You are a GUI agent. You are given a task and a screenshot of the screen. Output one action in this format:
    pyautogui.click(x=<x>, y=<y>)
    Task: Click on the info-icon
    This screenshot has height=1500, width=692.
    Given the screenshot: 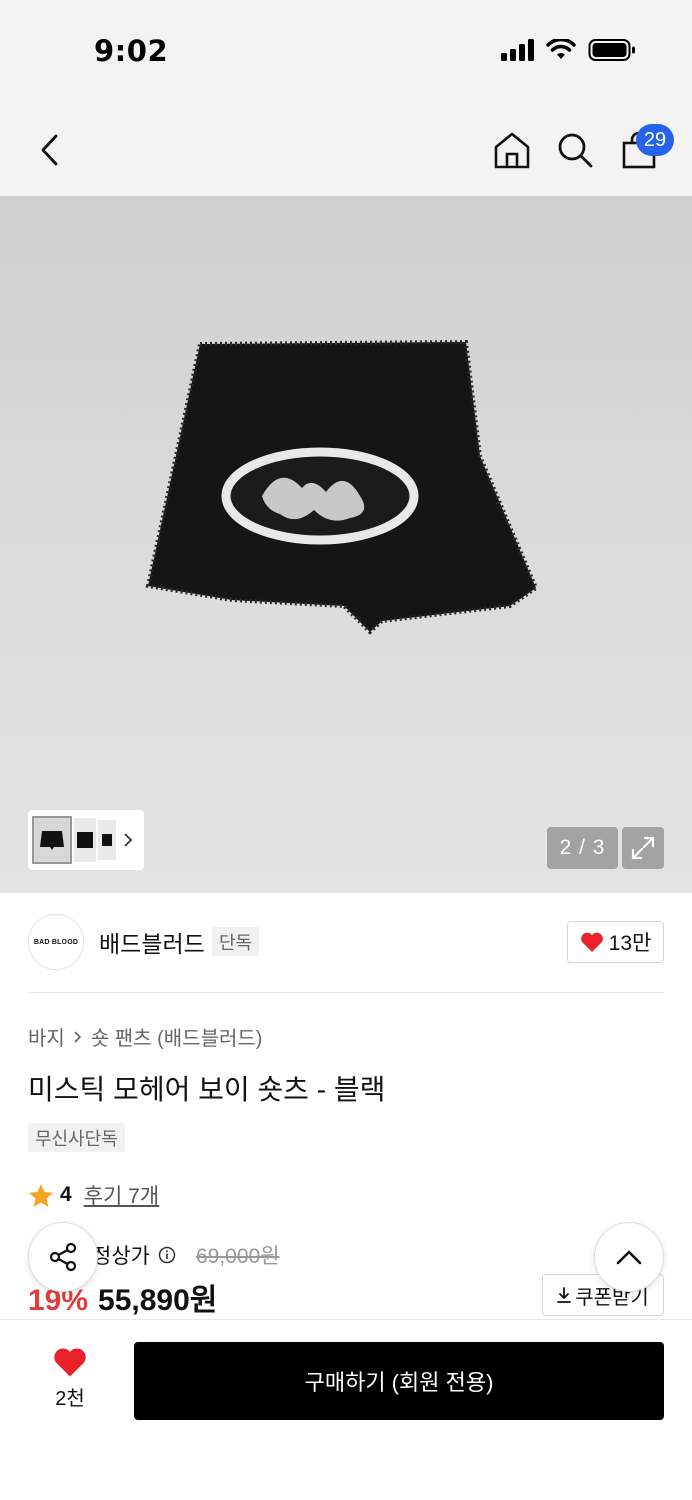 What is the action you would take?
    pyautogui.click(x=167, y=1255)
    